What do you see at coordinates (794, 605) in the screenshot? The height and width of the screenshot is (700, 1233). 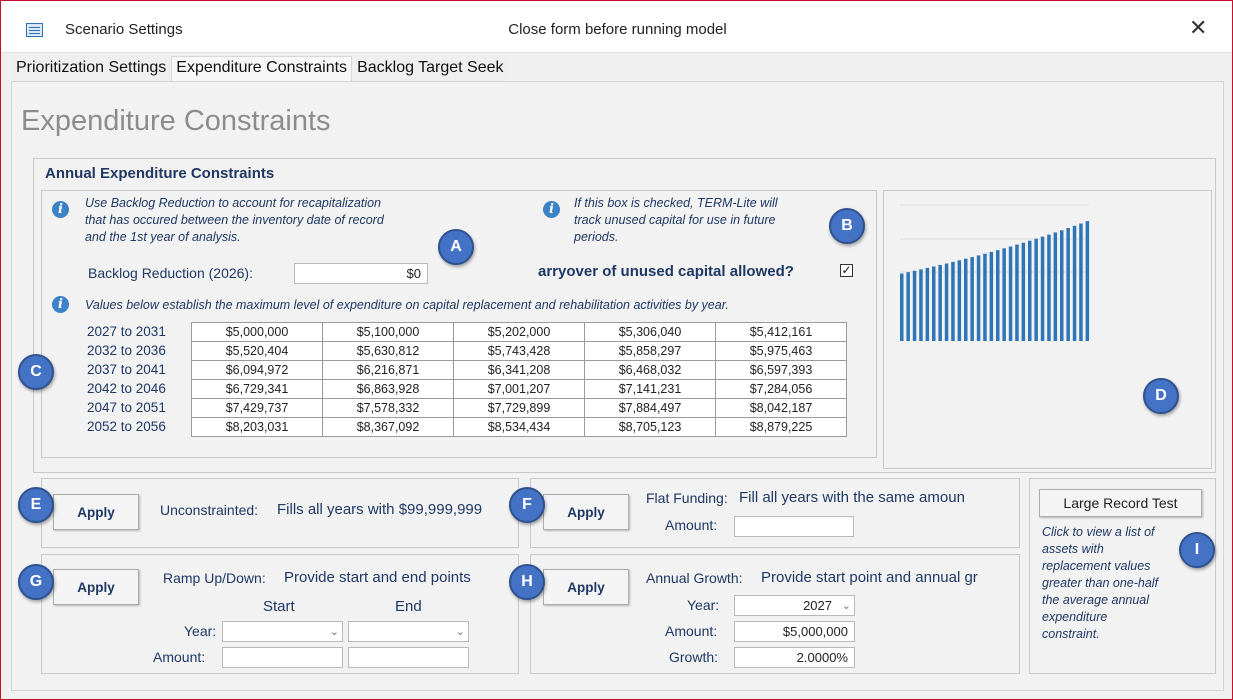 I see `growth-year-select: 2027 ⌄` at bounding box center [794, 605].